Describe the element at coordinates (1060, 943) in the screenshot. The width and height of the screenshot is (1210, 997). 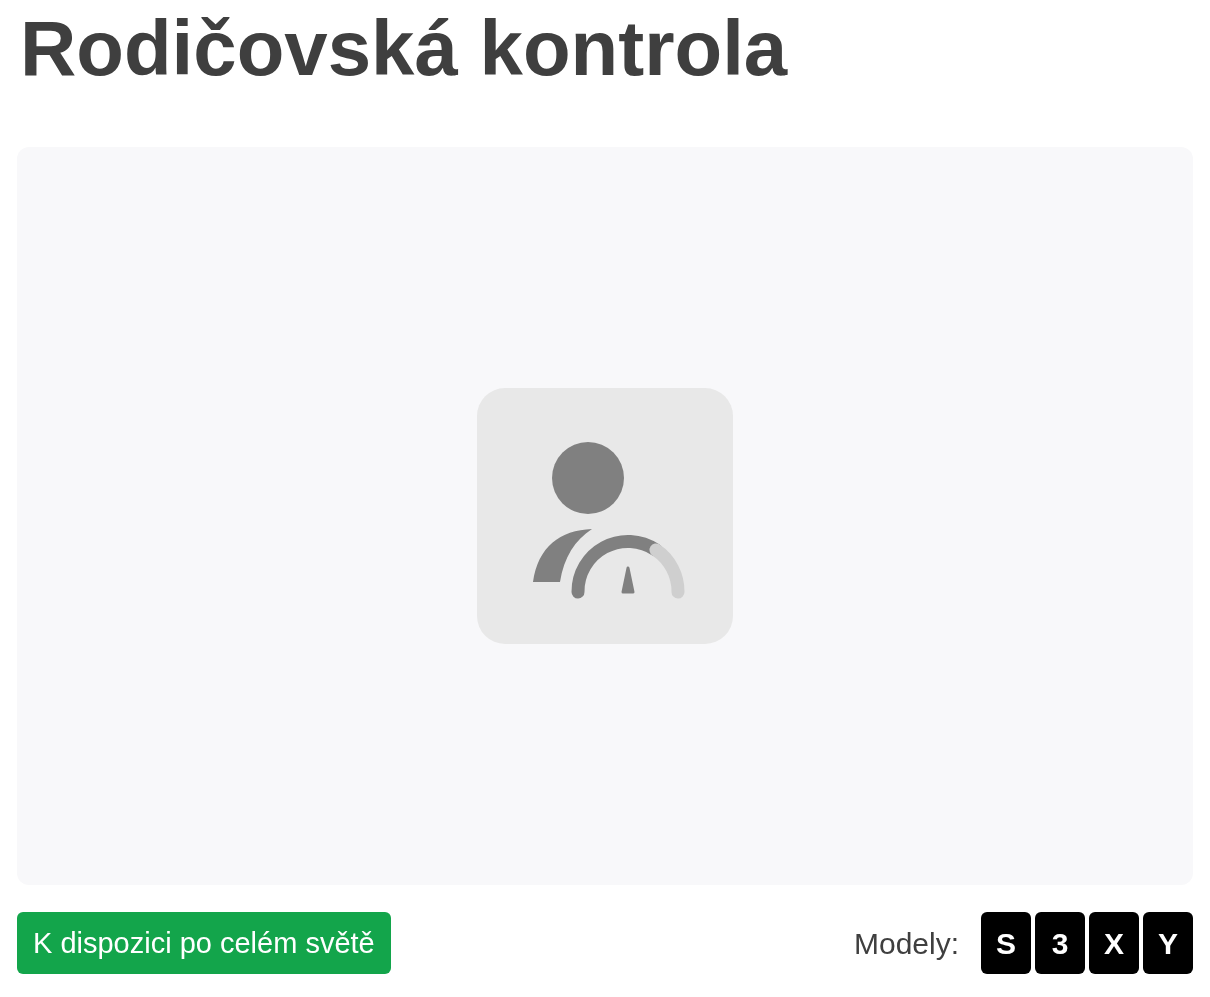
I see `model-badge: 3` at that location.